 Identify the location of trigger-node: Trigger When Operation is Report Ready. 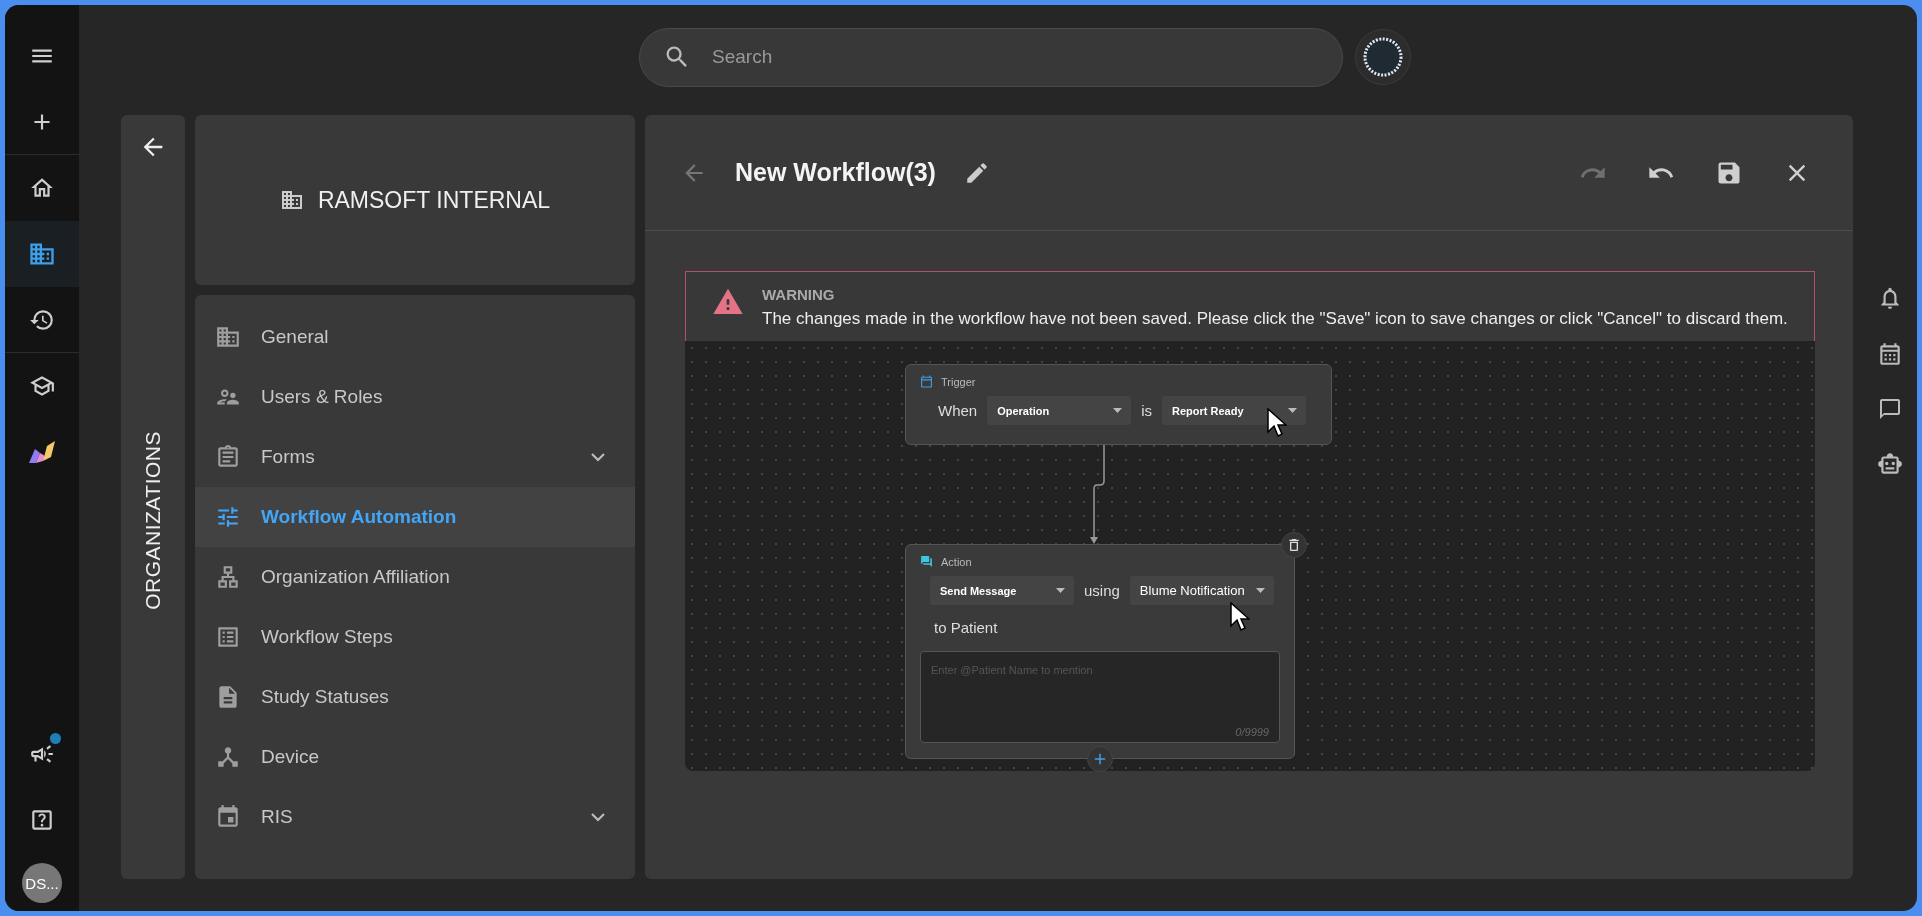
(1118, 404).